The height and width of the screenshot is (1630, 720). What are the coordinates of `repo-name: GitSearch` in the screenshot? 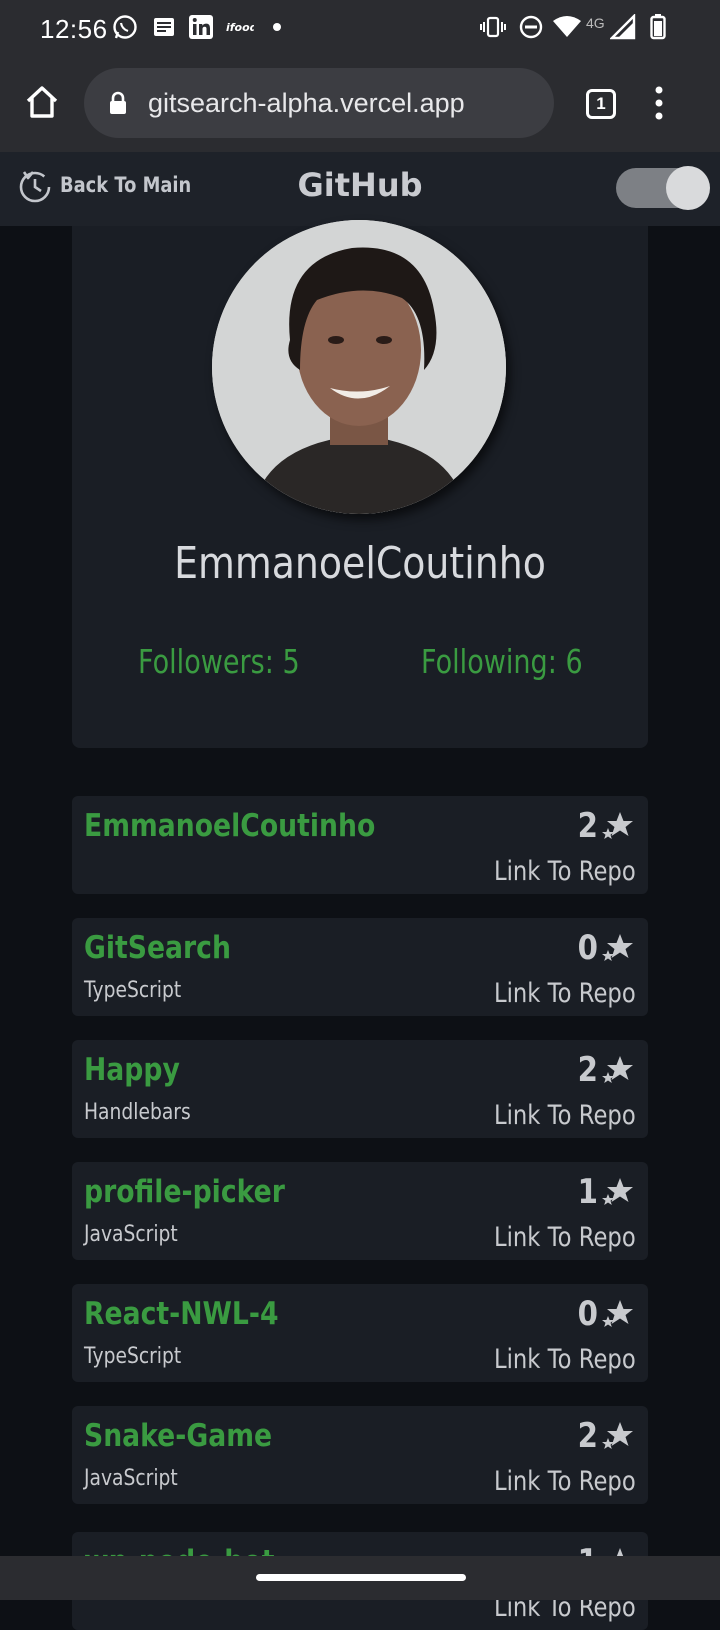 It's located at (157, 948).